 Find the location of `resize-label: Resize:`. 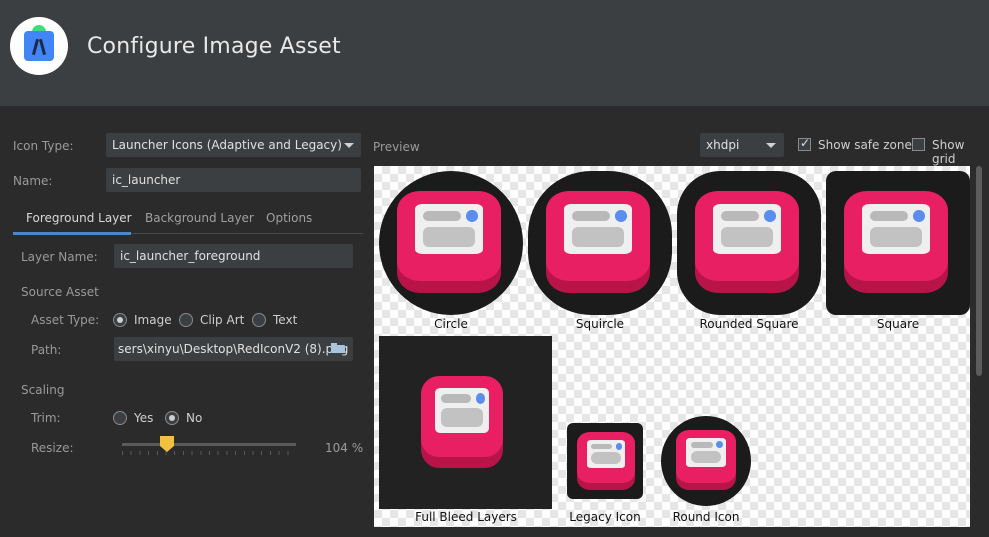

resize-label: Resize: is located at coordinates (52, 448).